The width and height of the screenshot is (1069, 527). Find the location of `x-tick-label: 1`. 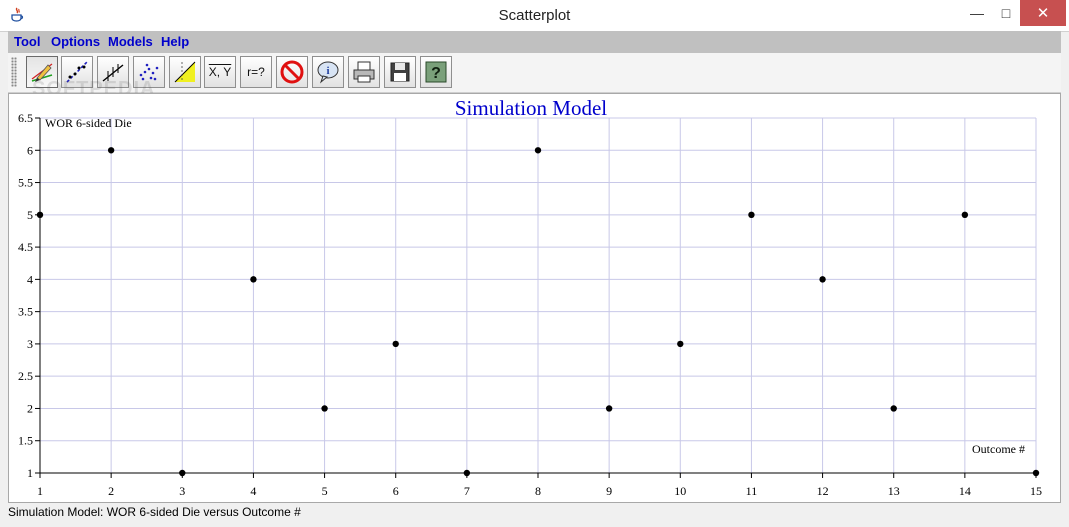

x-tick-label: 1 is located at coordinates (40, 491).